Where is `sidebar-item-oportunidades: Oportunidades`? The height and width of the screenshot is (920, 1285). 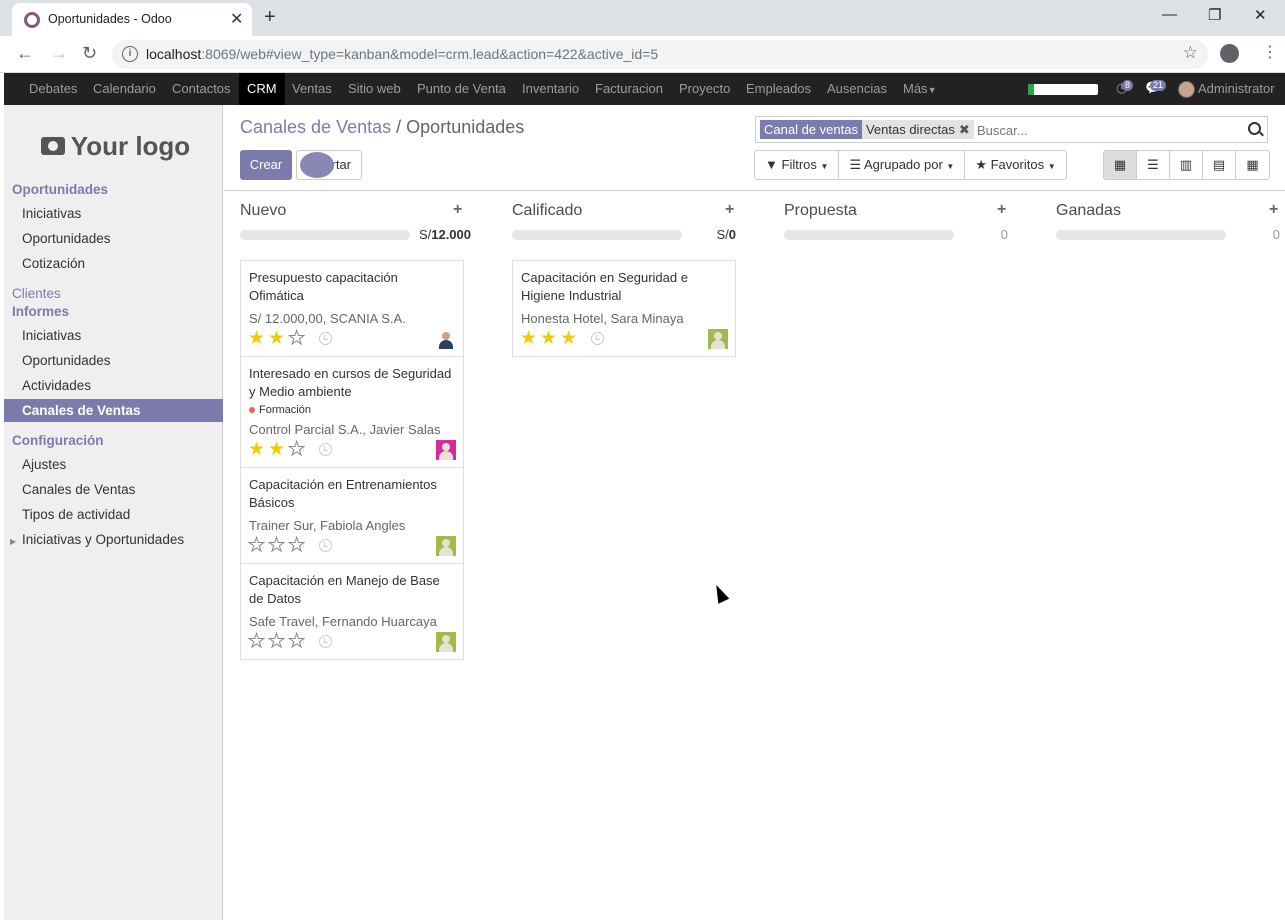
sidebar-item-oportunidades: Oportunidades is located at coordinates (66, 238).